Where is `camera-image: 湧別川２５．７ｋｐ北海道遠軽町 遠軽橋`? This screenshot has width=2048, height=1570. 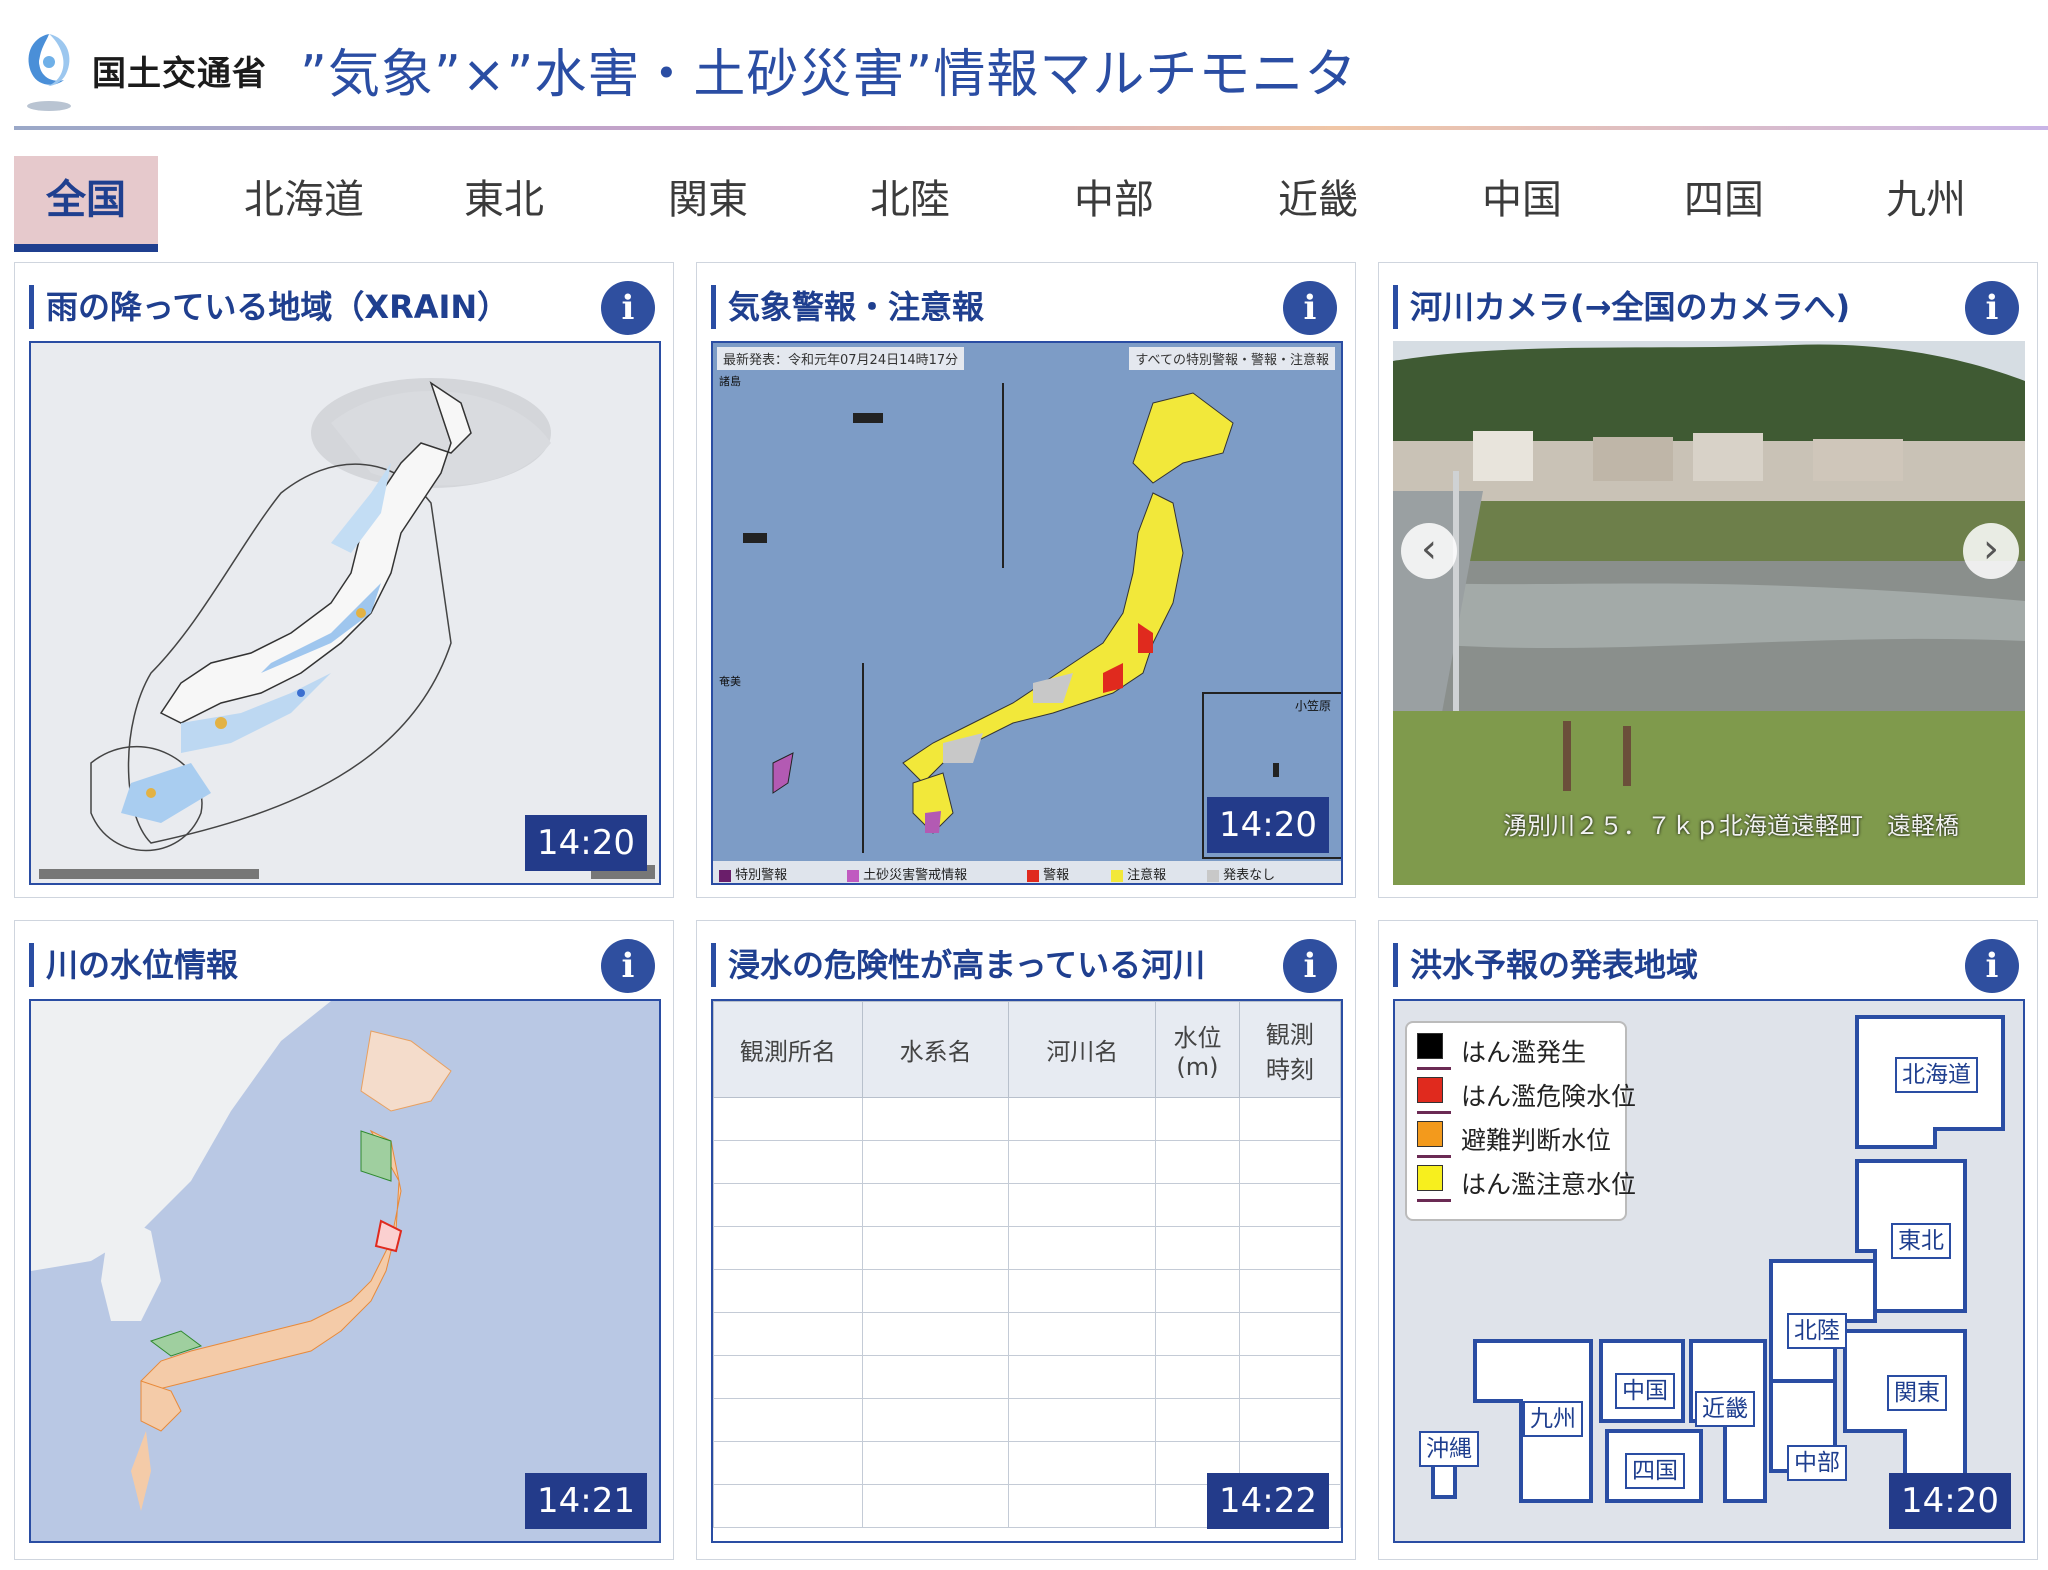 camera-image: 湧別川２５．７ｋｐ北海道遠軽町 遠軽橋 is located at coordinates (1709, 613).